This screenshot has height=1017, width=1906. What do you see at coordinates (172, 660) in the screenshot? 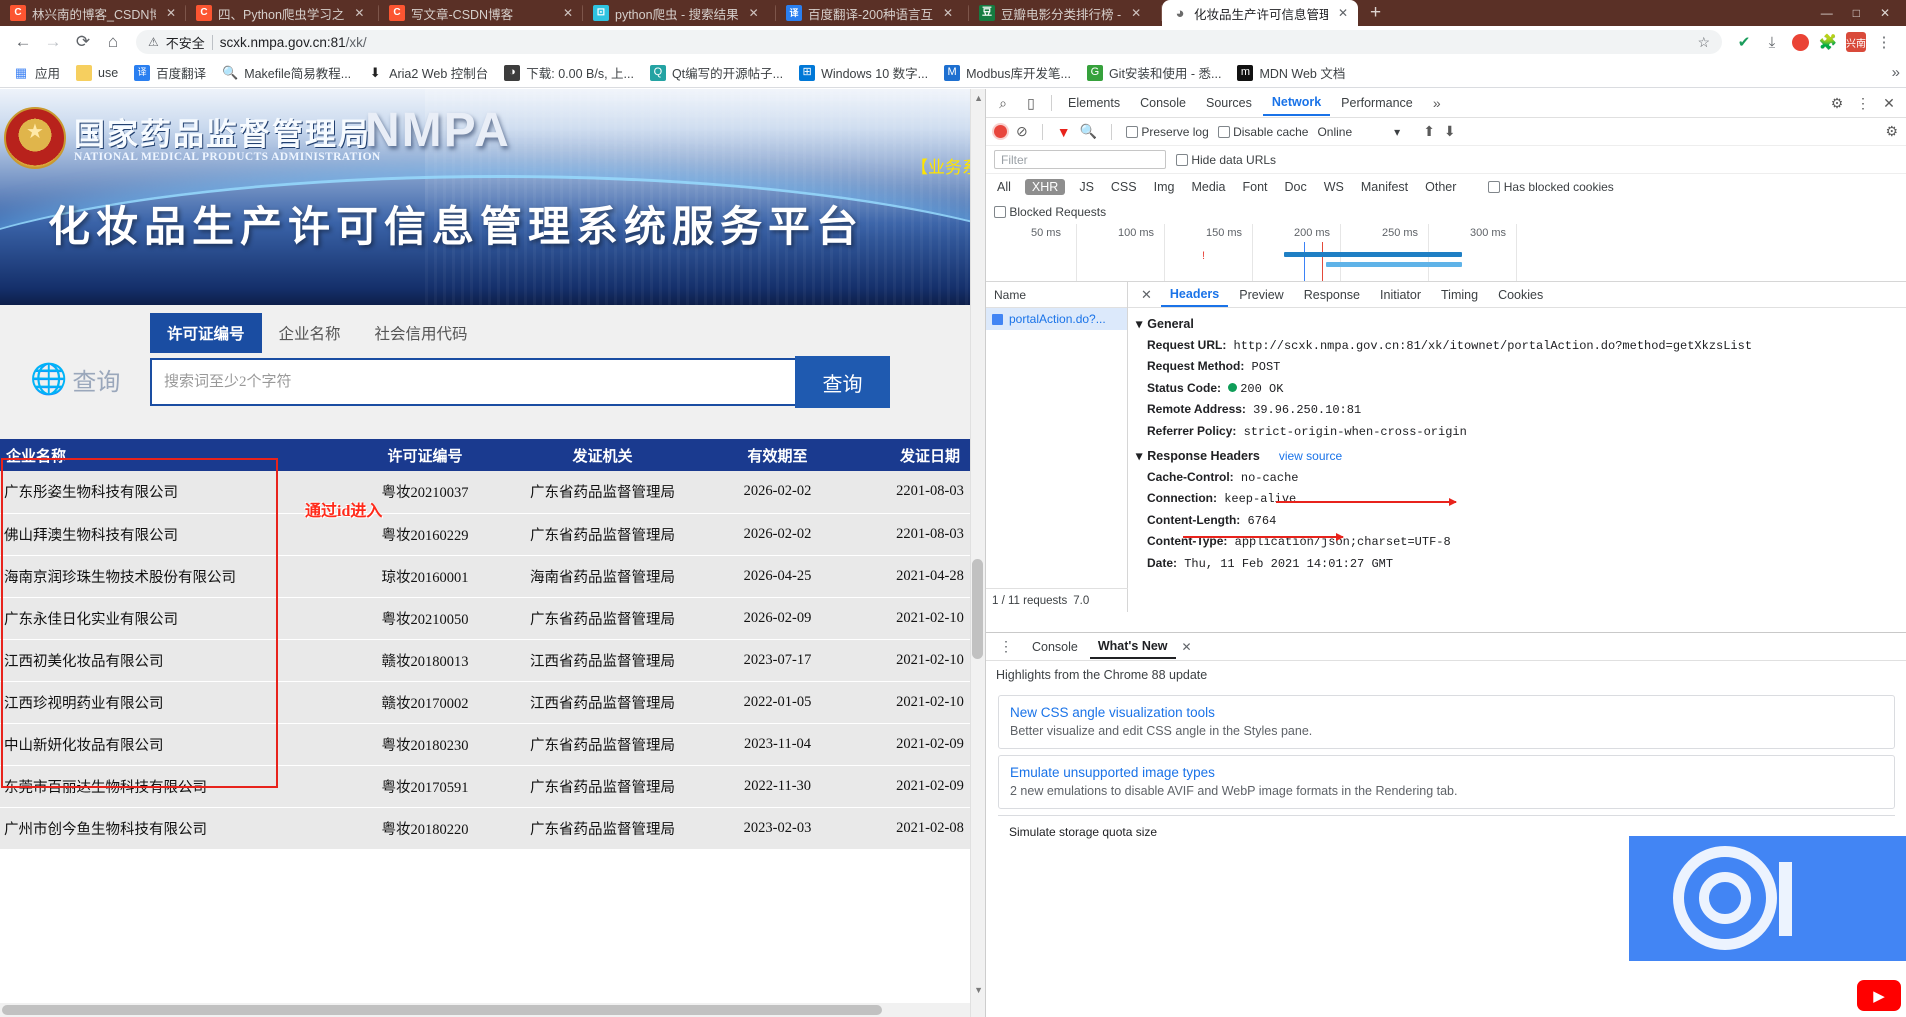
I see `cell-company-name: 江西初美化妆品有限公司` at bounding box center [172, 660].